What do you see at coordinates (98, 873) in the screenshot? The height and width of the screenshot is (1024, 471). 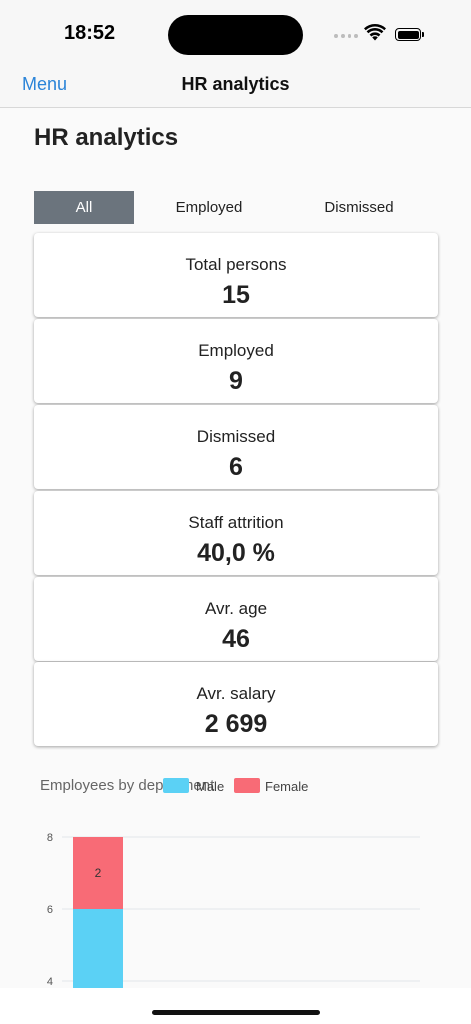 I see `bar-data-label: 2` at bounding box center [98, 873].